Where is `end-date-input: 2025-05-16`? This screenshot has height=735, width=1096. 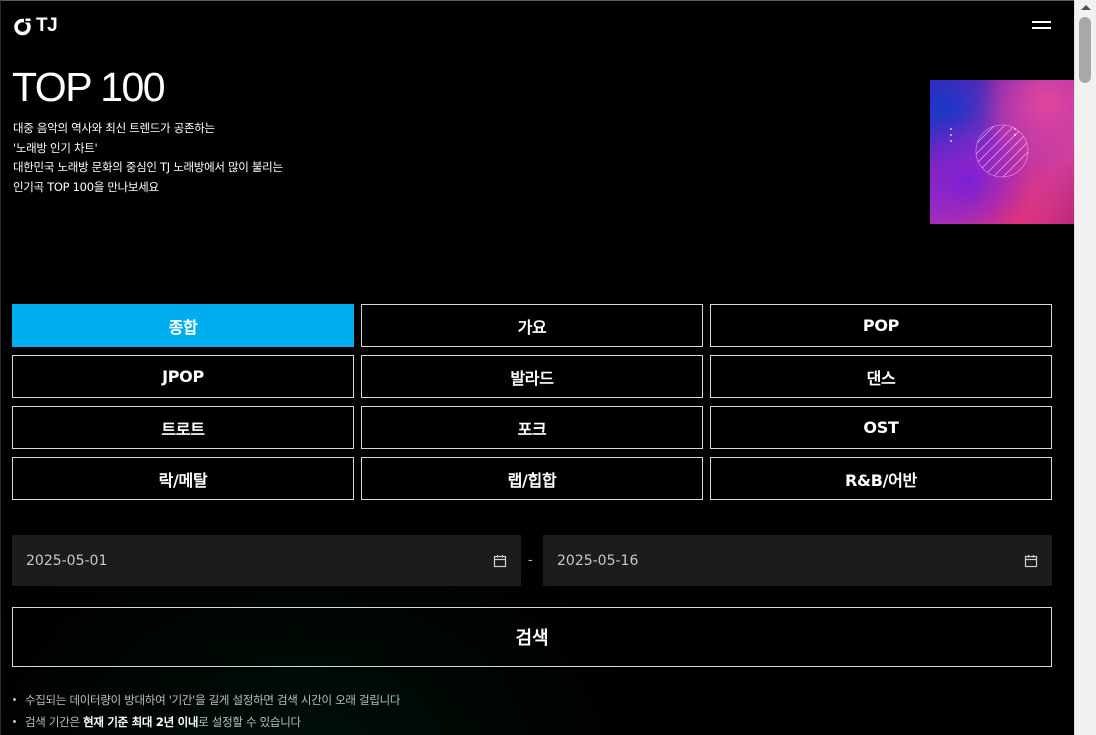 end-date-input: 2025-05-16 is located at coordinates (797, 560).